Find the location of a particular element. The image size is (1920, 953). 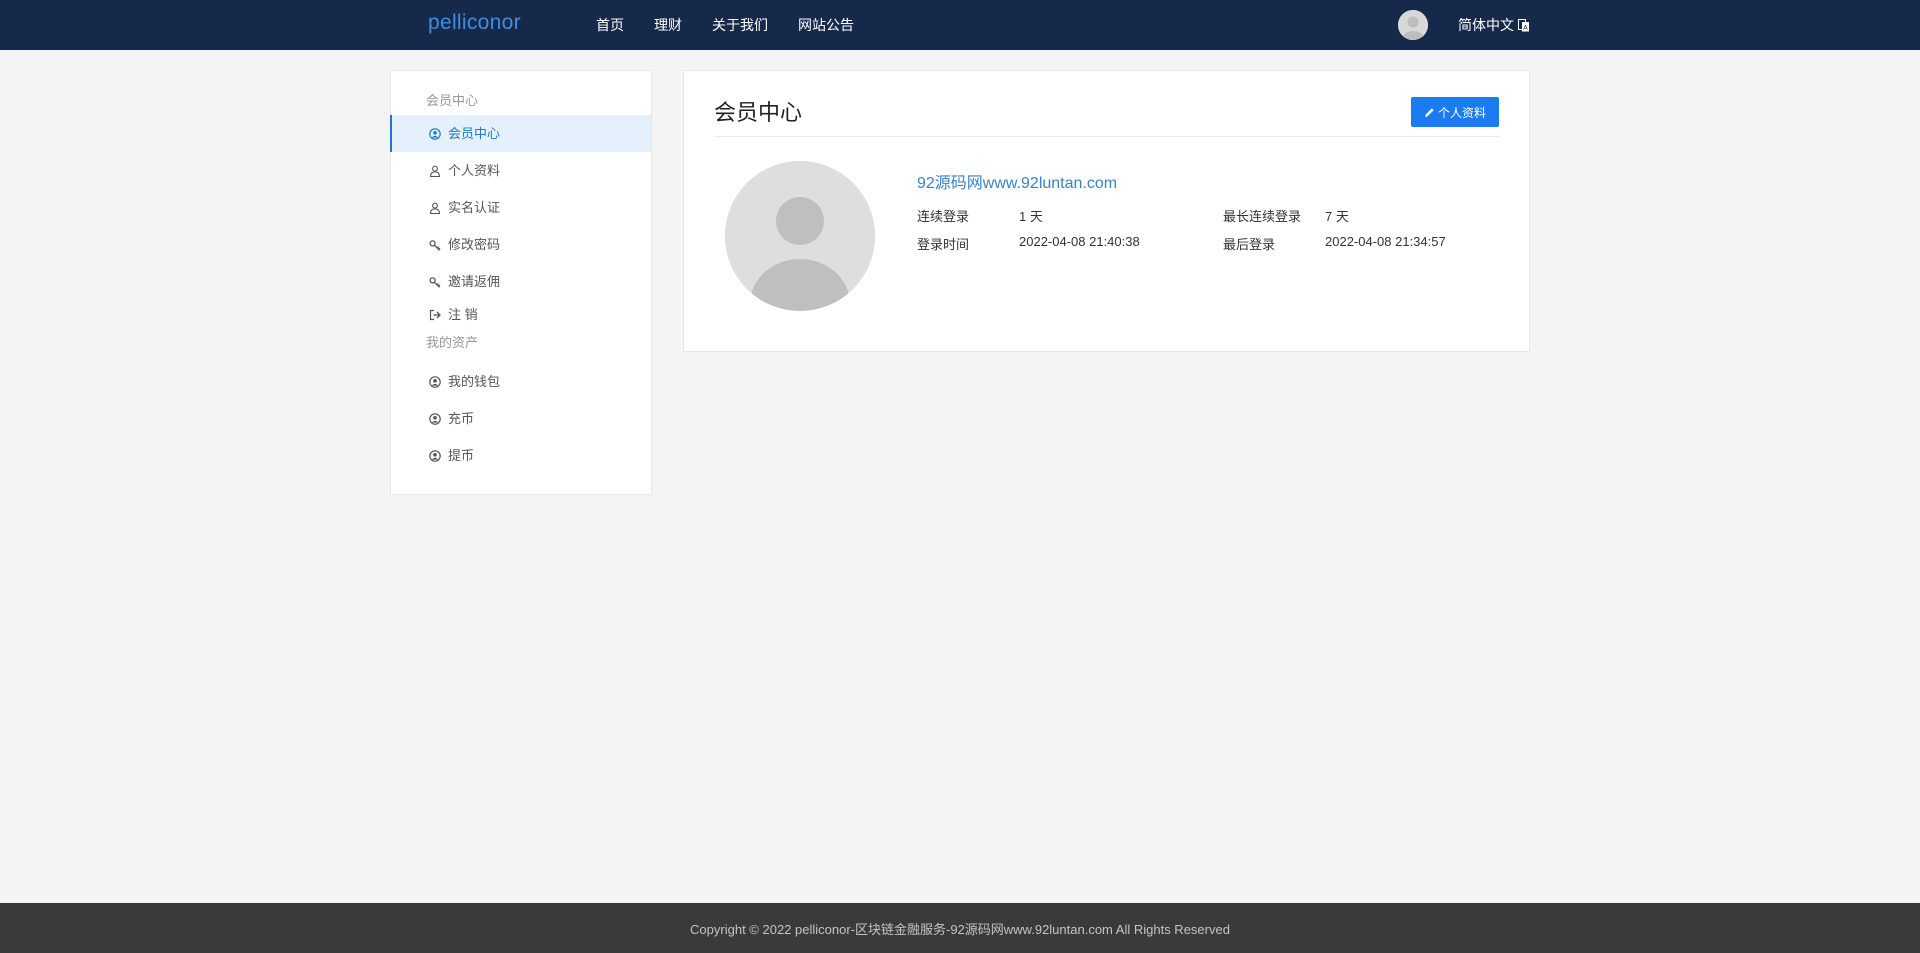

sidebar-item-label: 个人资料 is located at coordinates (474, 170).